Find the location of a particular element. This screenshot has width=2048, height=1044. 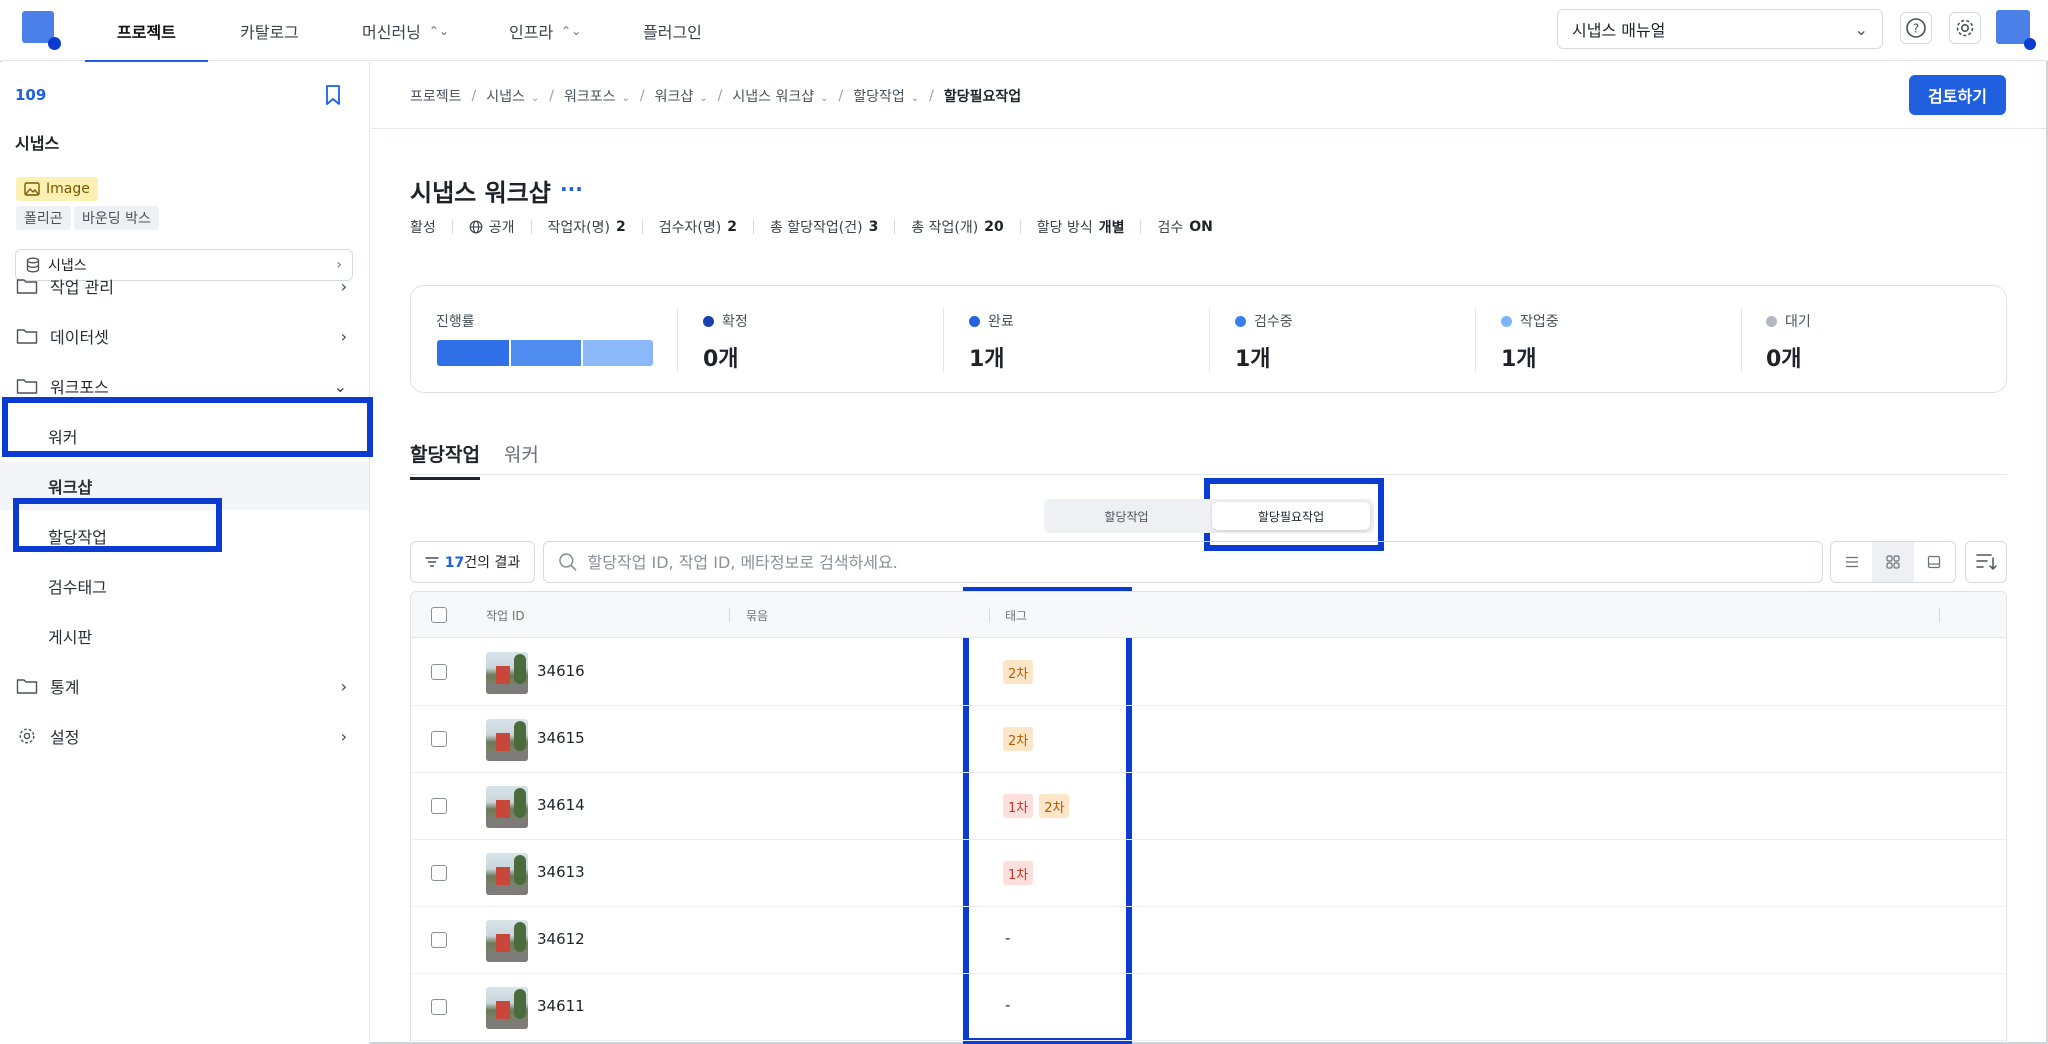

sidebar-subitem-review-tags: 검수태그 is located at coordinates (184, 586).